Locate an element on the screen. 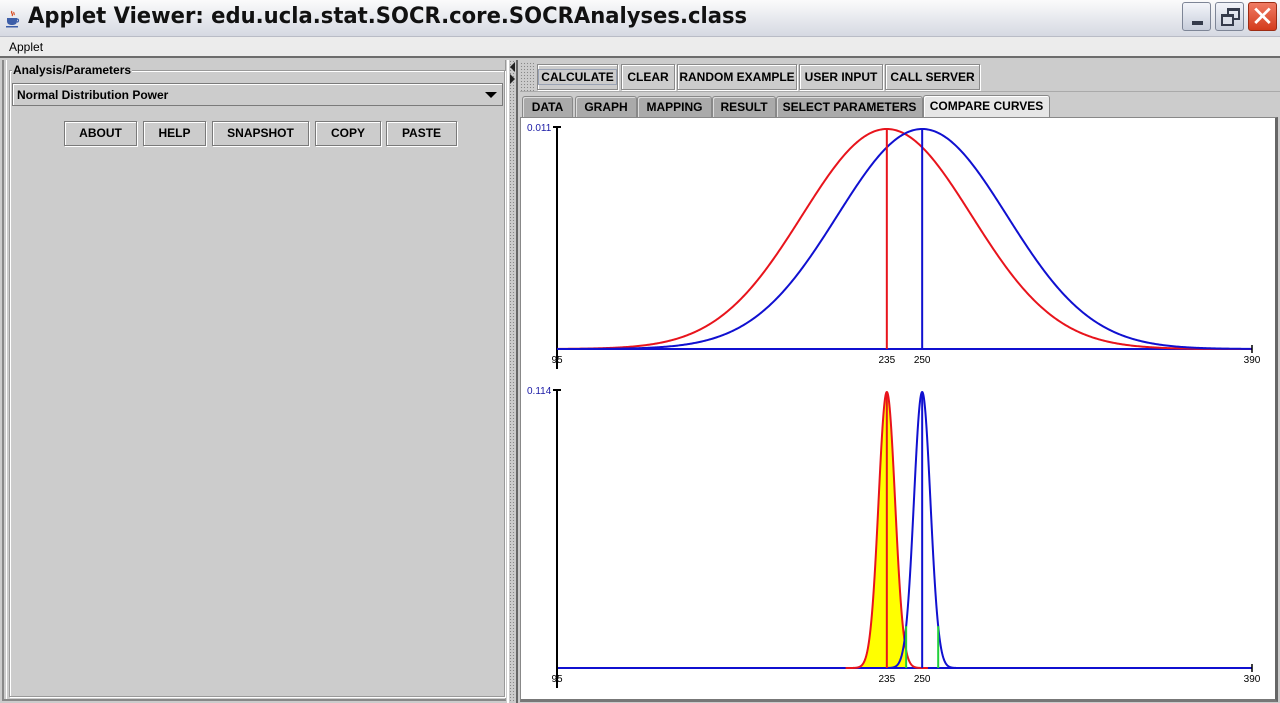 This screenshot has height=703, width=1280. collapse-left-icon is located at coordinates (512, 67).